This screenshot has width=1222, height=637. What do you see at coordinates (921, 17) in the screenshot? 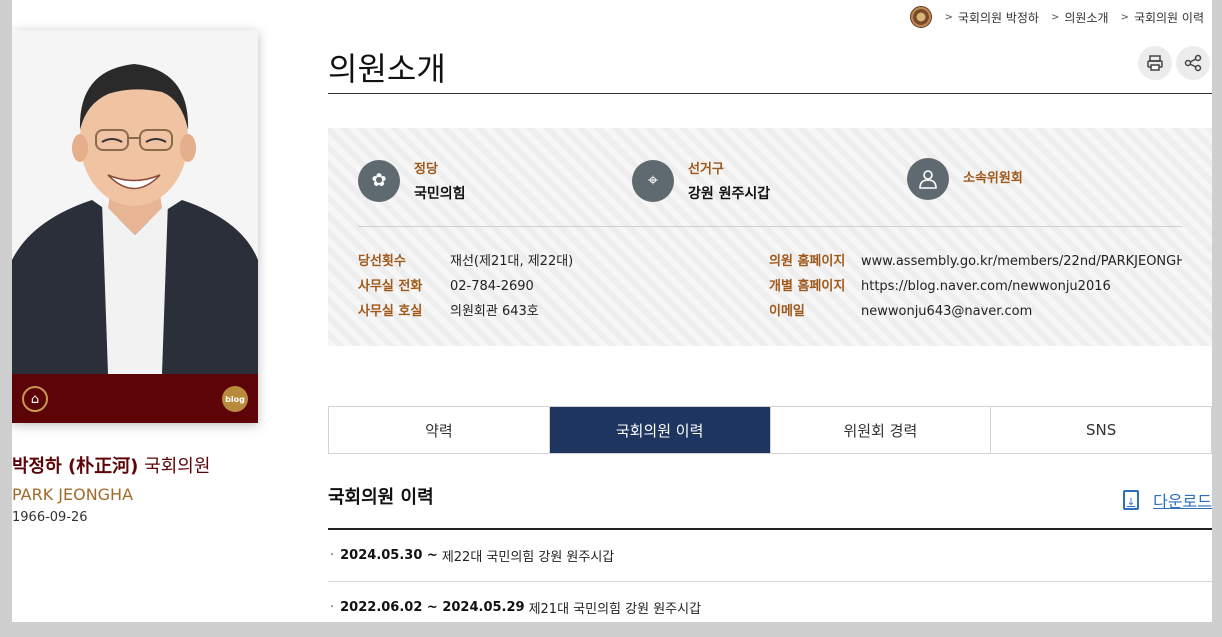
I see `assembly-emblem-icon` at bounding box center [921, 17].